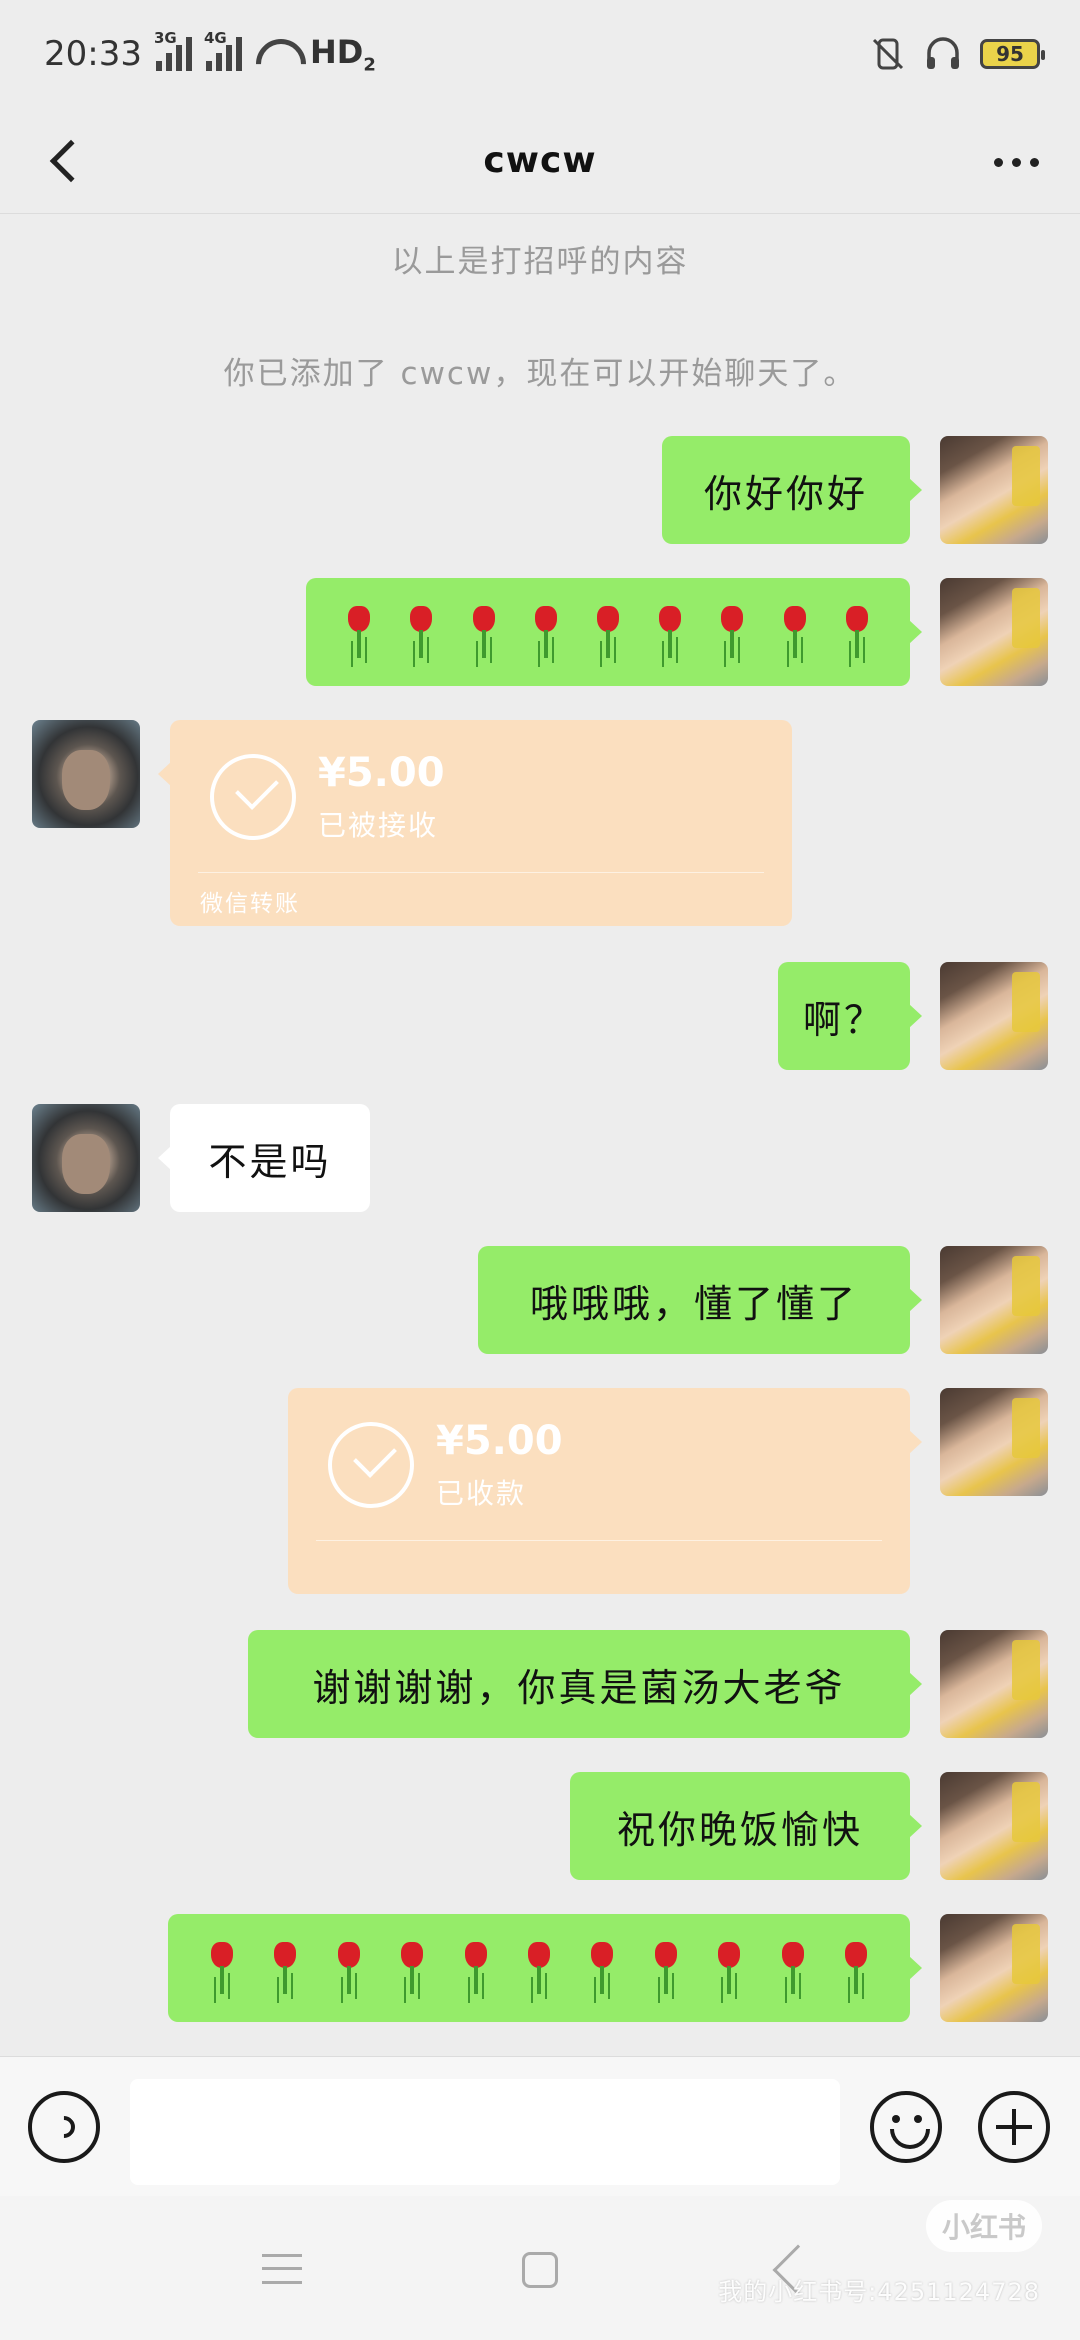 Image resolution: width=1080 pixels, height=2340 pixels. What do you see at coordinates (71, 161) in the screenshot?
I see `chevron-left-icon` at bounding box center [71, 161].